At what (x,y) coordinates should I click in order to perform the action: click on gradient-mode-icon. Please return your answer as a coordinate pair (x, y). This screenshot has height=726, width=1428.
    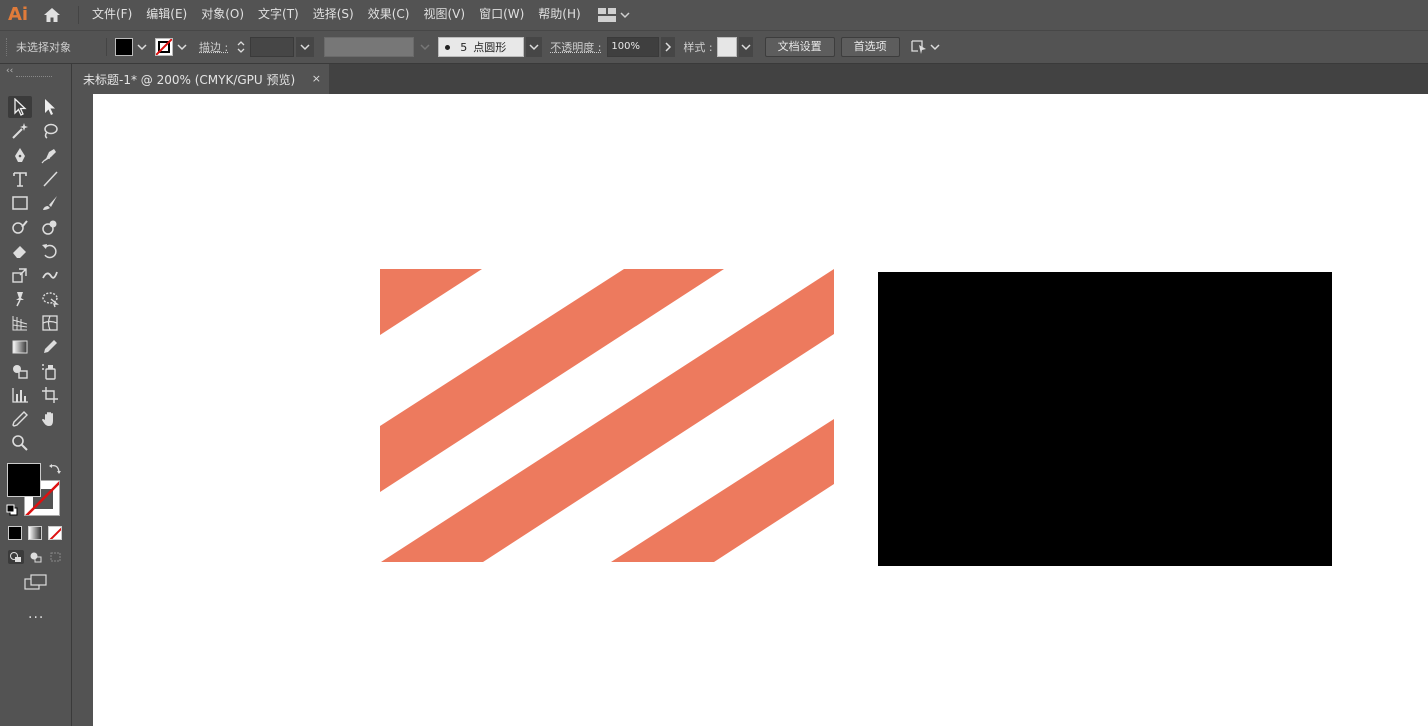
    Looking at the image, I should click on (35, 533).